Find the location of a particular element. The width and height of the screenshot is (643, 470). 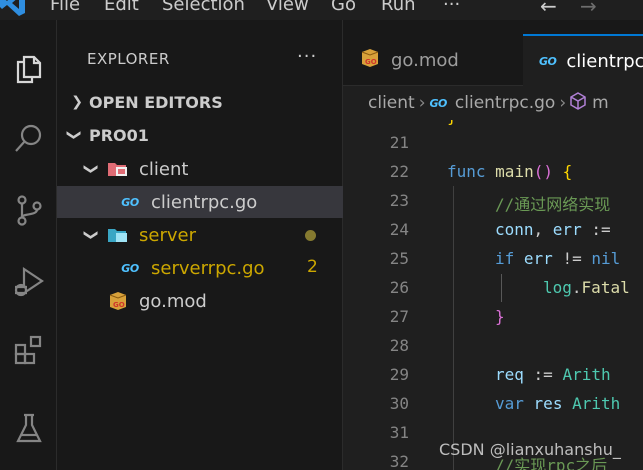

code-line-30: 30 var res Arith is located at coordinates (493, 404).